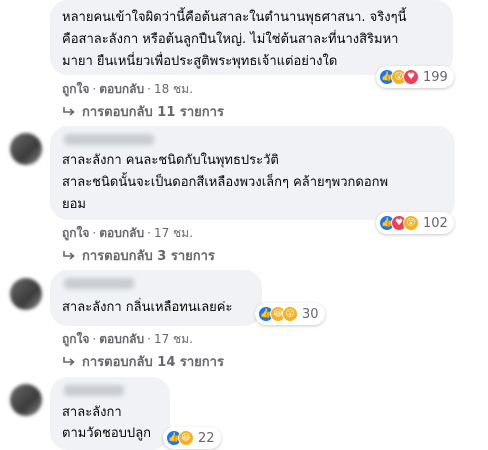  What do you see at coordinates (170, 160) in the screenshot?
I see `comment-text-line: สาละลังกา คนละชนิดกับในพุทธประวัติ` at bounding box center [170, 160].